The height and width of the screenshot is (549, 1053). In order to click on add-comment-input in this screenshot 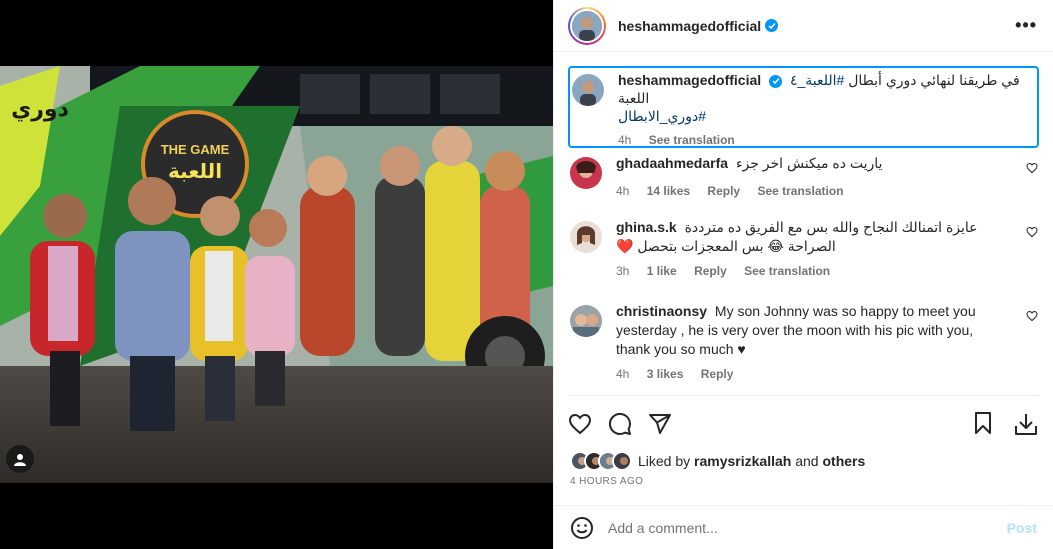, I will do `click(807, 527)`.